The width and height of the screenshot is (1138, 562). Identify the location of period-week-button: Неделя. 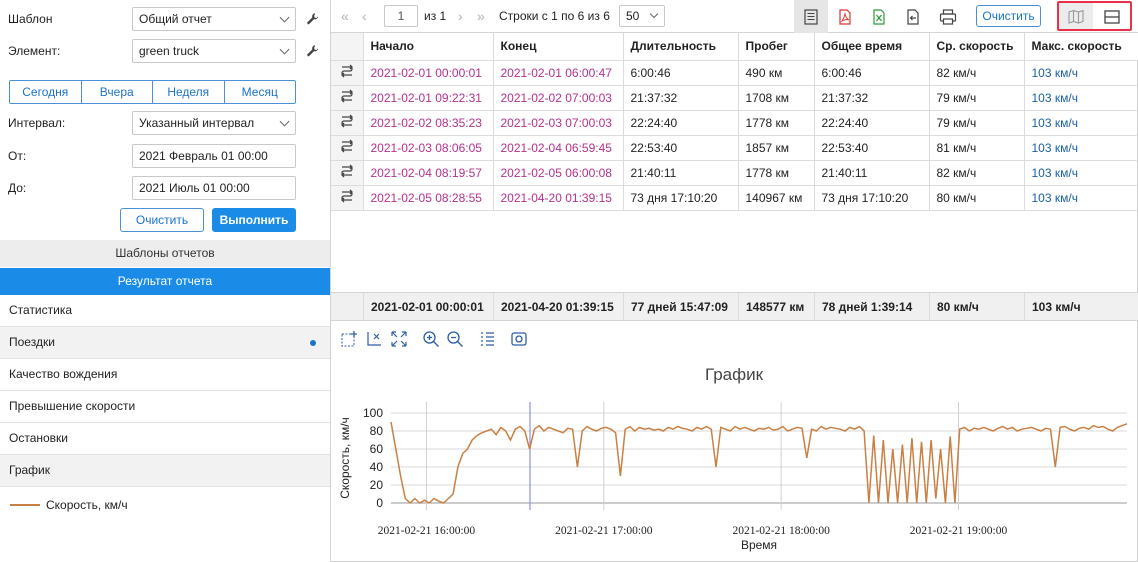
(189, 92).